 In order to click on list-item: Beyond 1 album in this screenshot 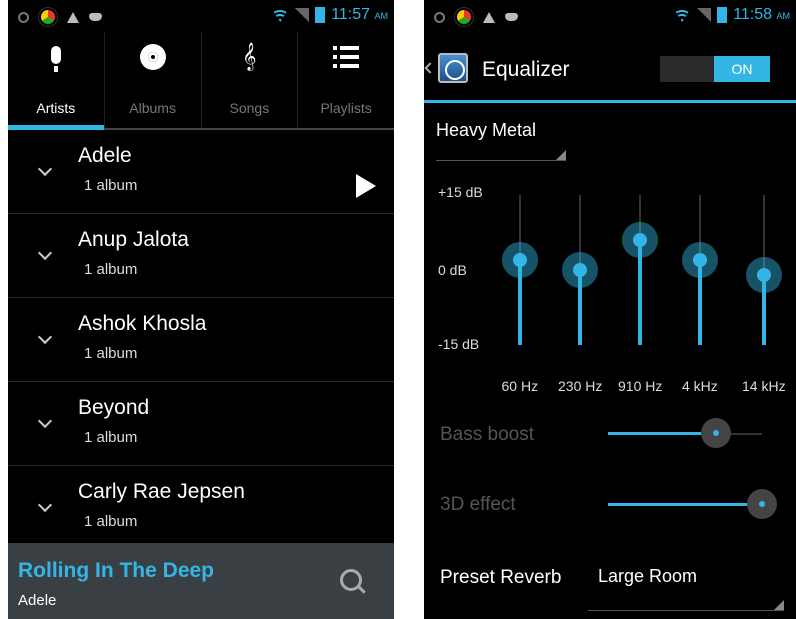, I will do `click(201, 424)`.